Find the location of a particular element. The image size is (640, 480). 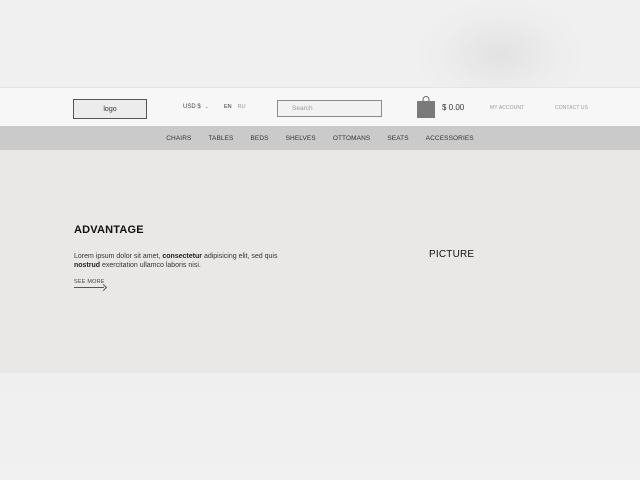

language-en: EN is located at coordinates (228, 107).